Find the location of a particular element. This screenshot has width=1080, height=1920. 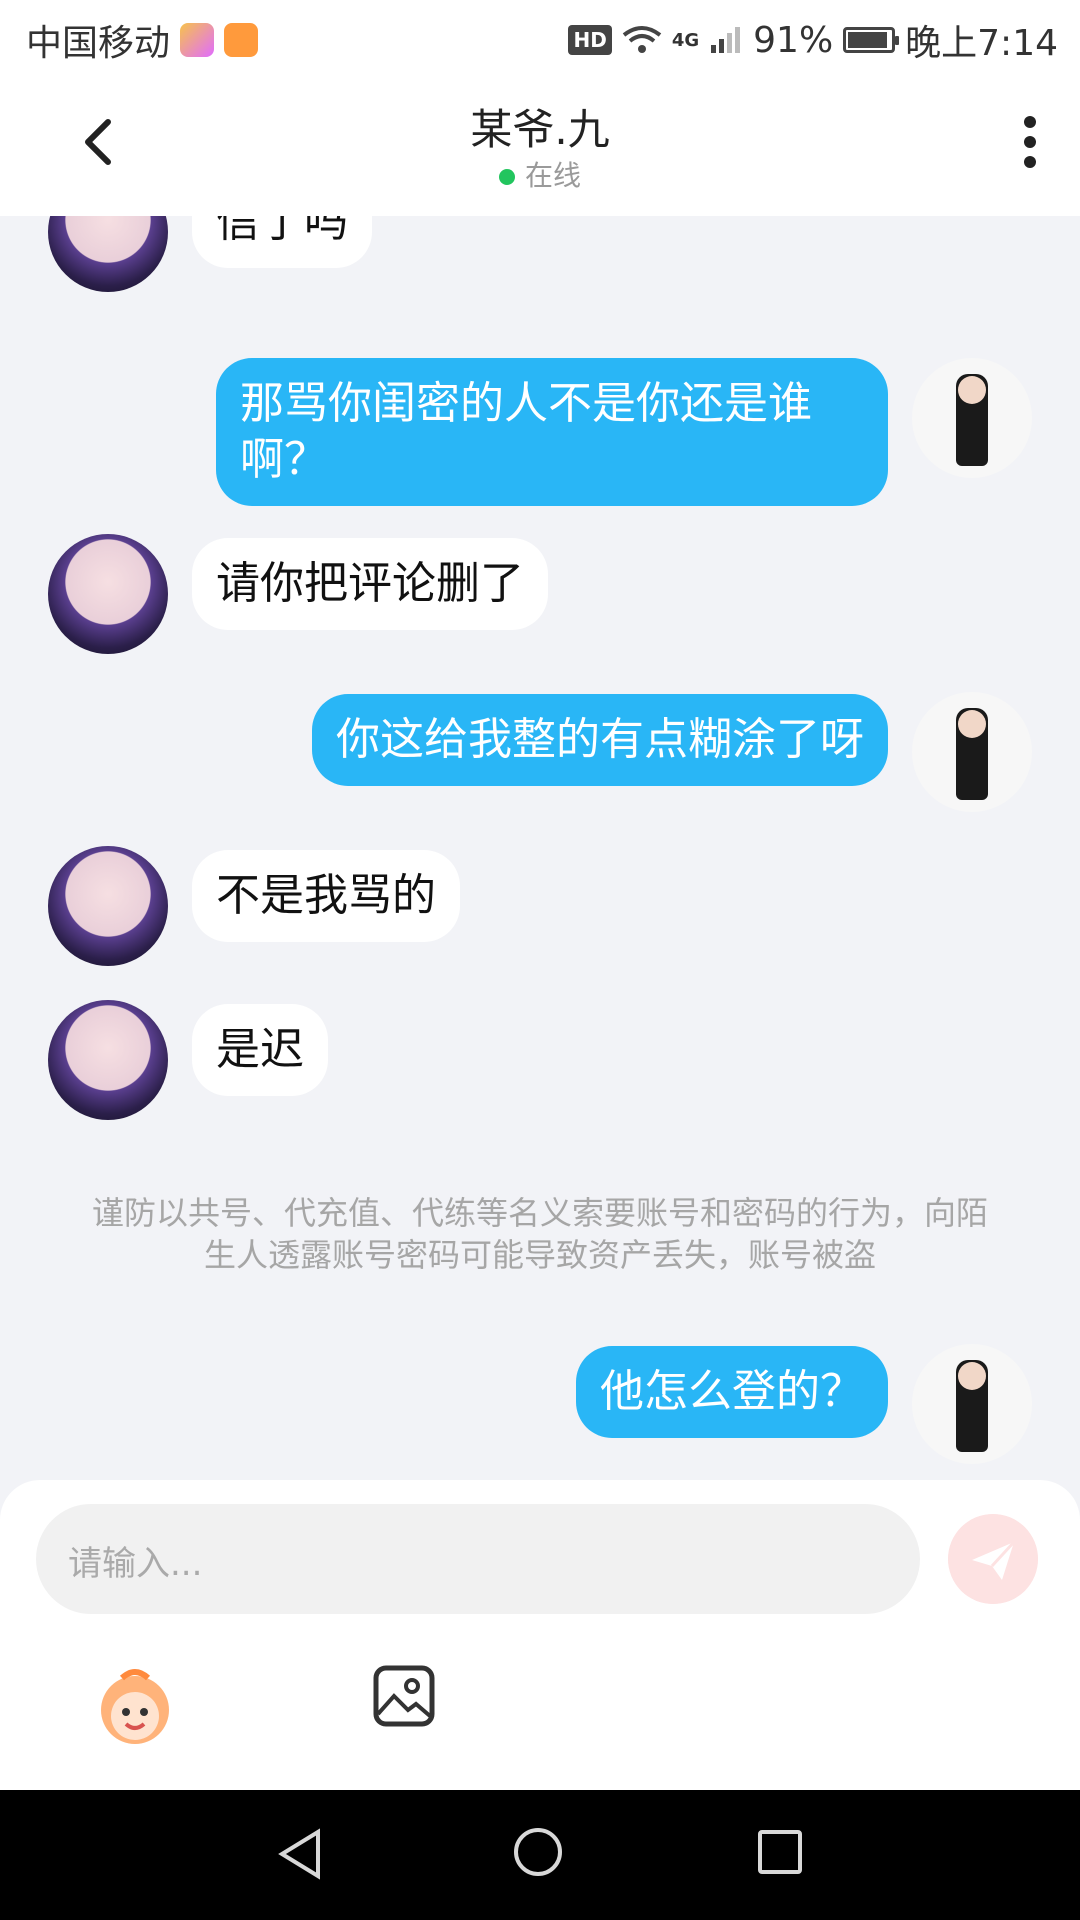

online-status: 在线 is located at coordinates (540, 174).